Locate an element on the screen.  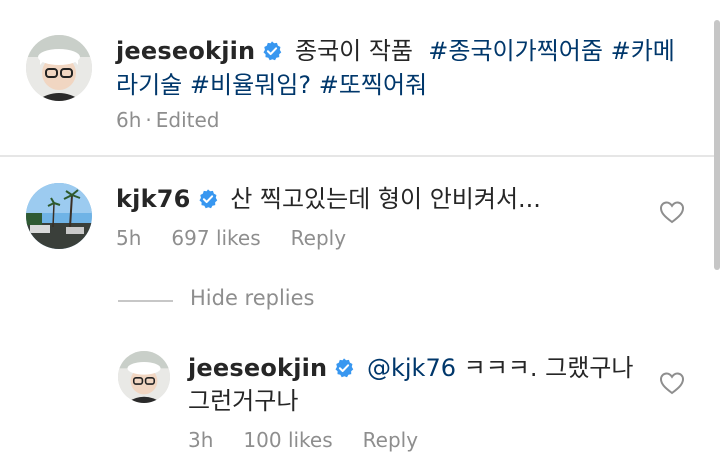
reply-text: ㅋㅋㅋ. 그랬구나 is located at coordinates (548, 368).